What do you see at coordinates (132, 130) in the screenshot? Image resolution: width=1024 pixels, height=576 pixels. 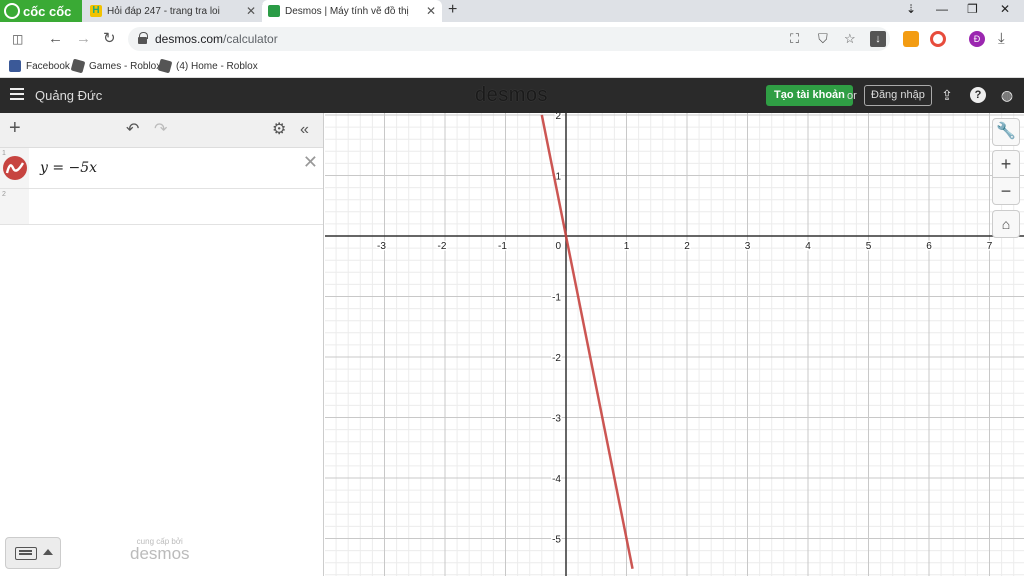 I see `undo-icon: ↶` at bounding box center [132, 130].